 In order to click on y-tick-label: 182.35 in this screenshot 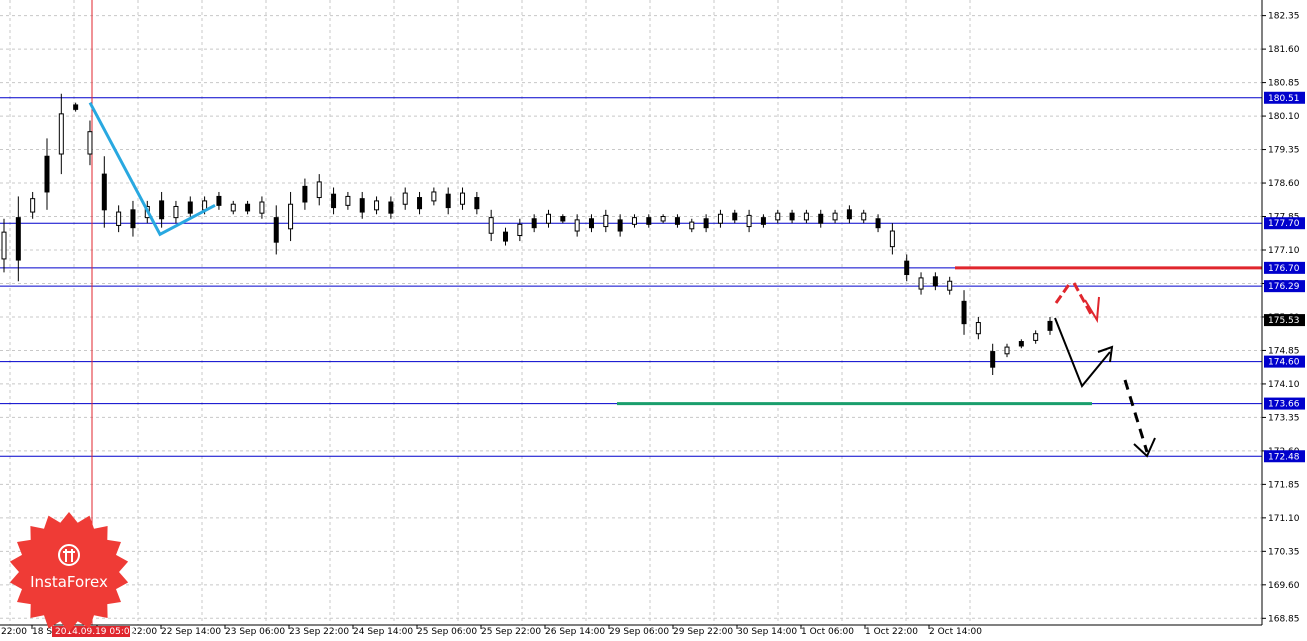, I will do `click(1284, 17)`.